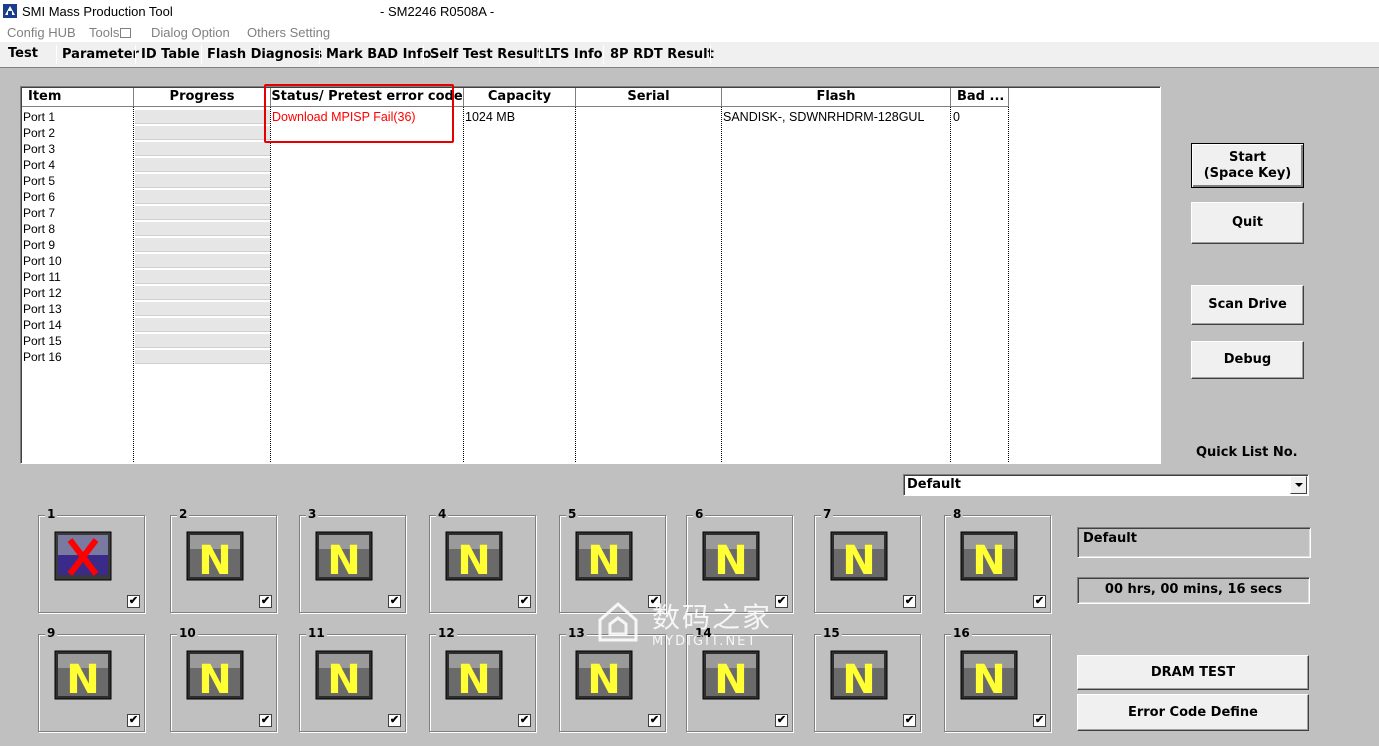  What do you see at coordinates (39, 133) in the screenshot?
I see `port-row-label: Port 2` at bounding box center [39, 133].